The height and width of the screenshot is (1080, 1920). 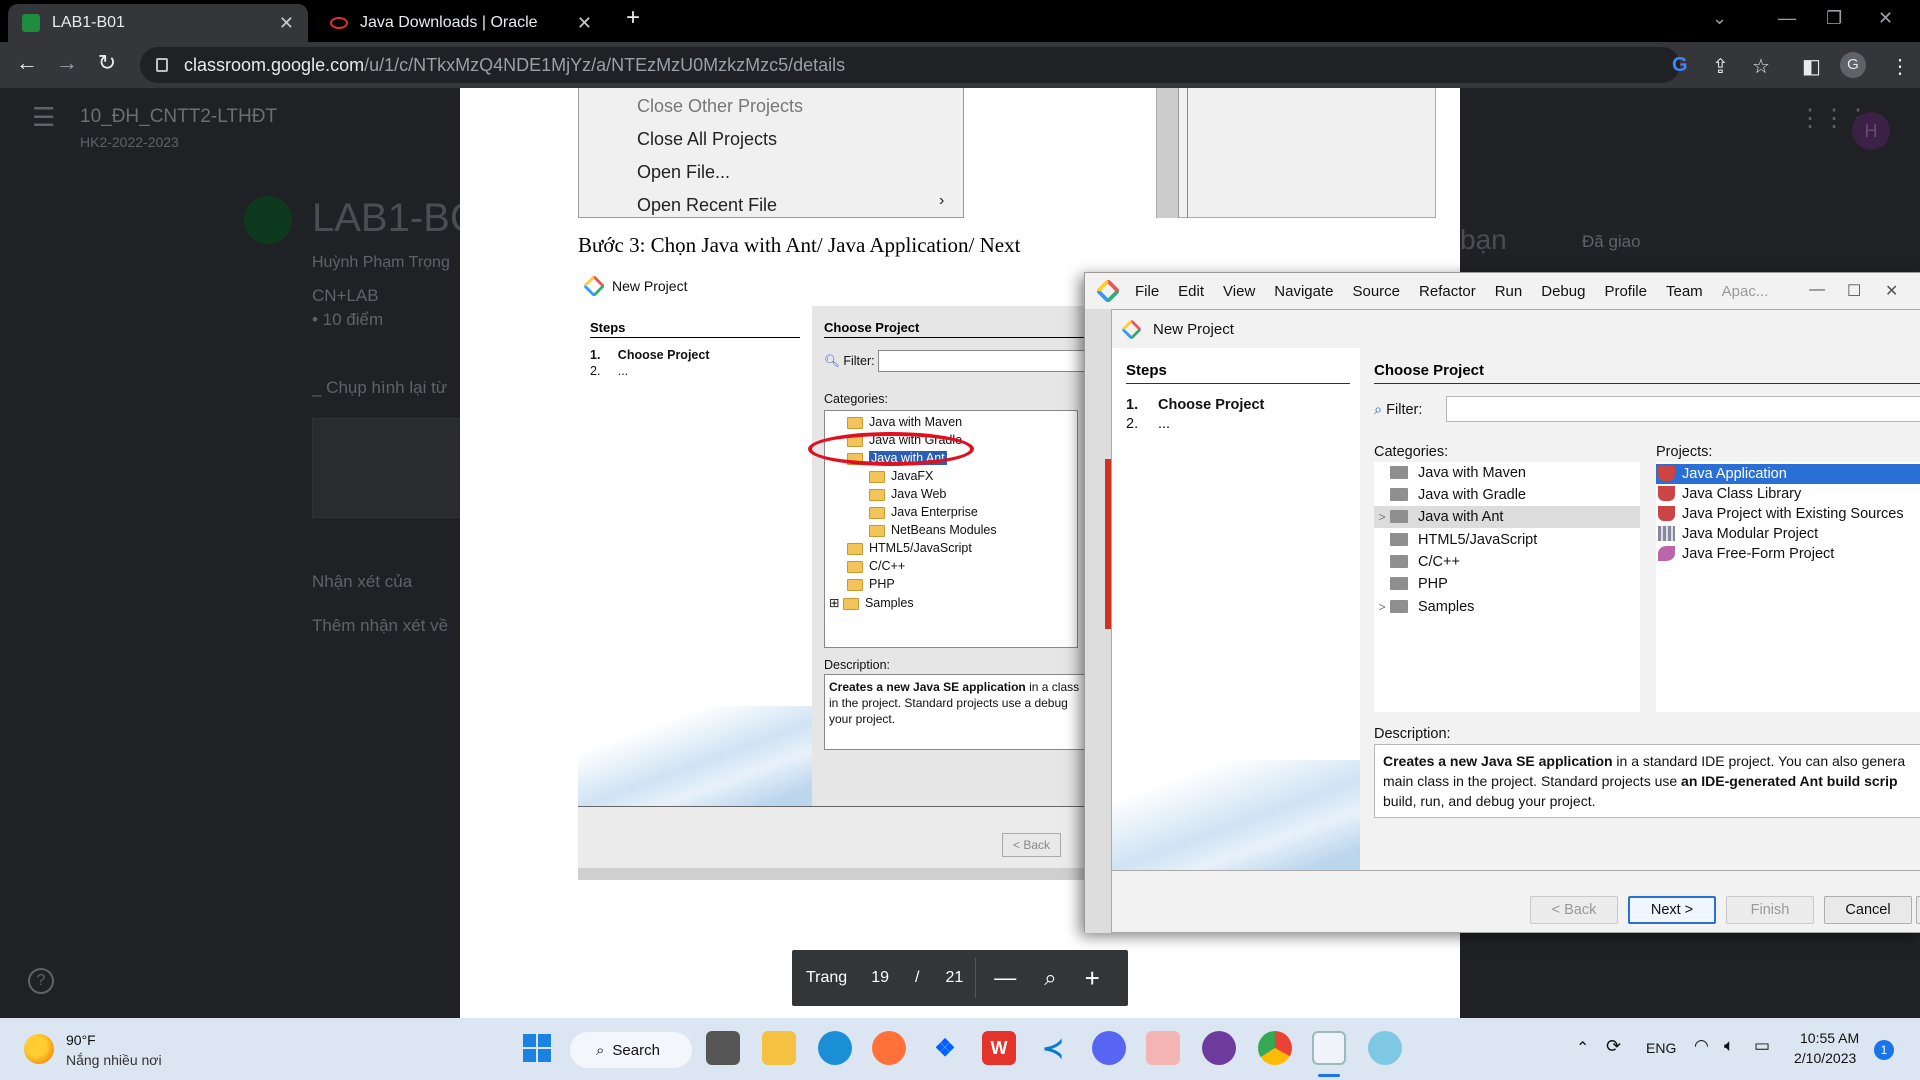 What do you see at coordinates (1825, 1058) in the screenshot?
I see `clock-date: 2/10/2023` at bounding box center [1825, 1058].